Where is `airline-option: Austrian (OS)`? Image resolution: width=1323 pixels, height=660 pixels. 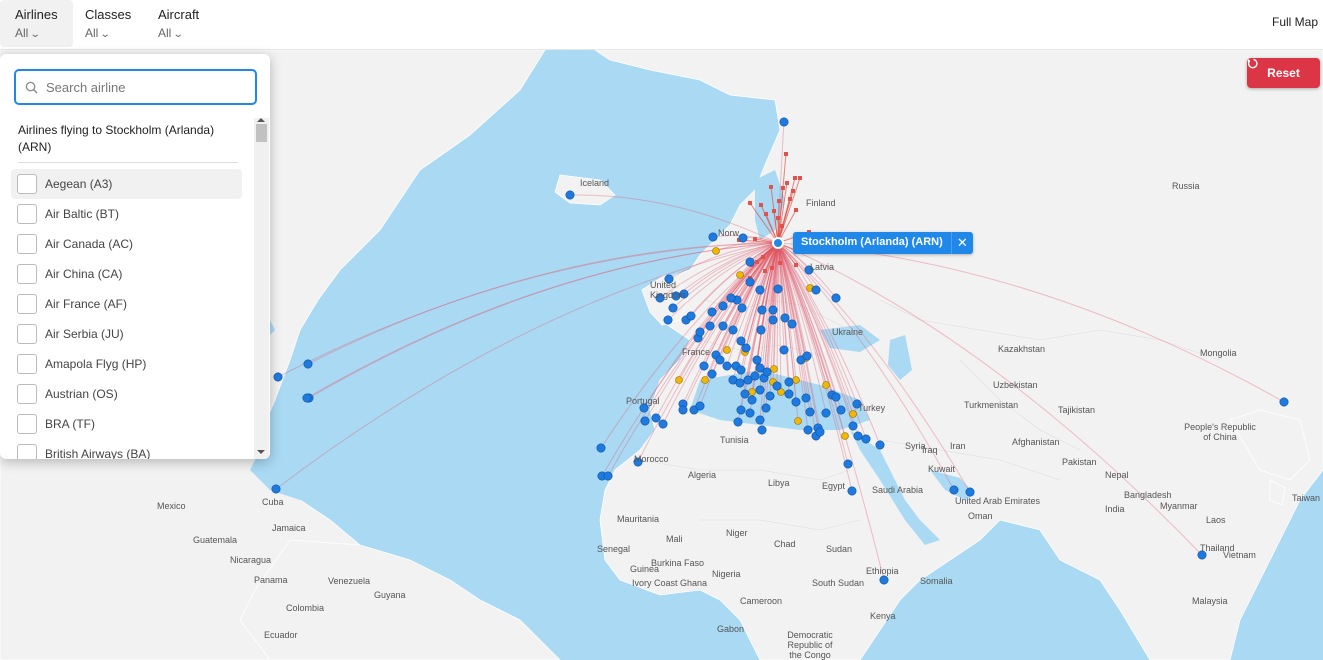
airline-option: Austrian (OS) is located at coordinates (126, 394).